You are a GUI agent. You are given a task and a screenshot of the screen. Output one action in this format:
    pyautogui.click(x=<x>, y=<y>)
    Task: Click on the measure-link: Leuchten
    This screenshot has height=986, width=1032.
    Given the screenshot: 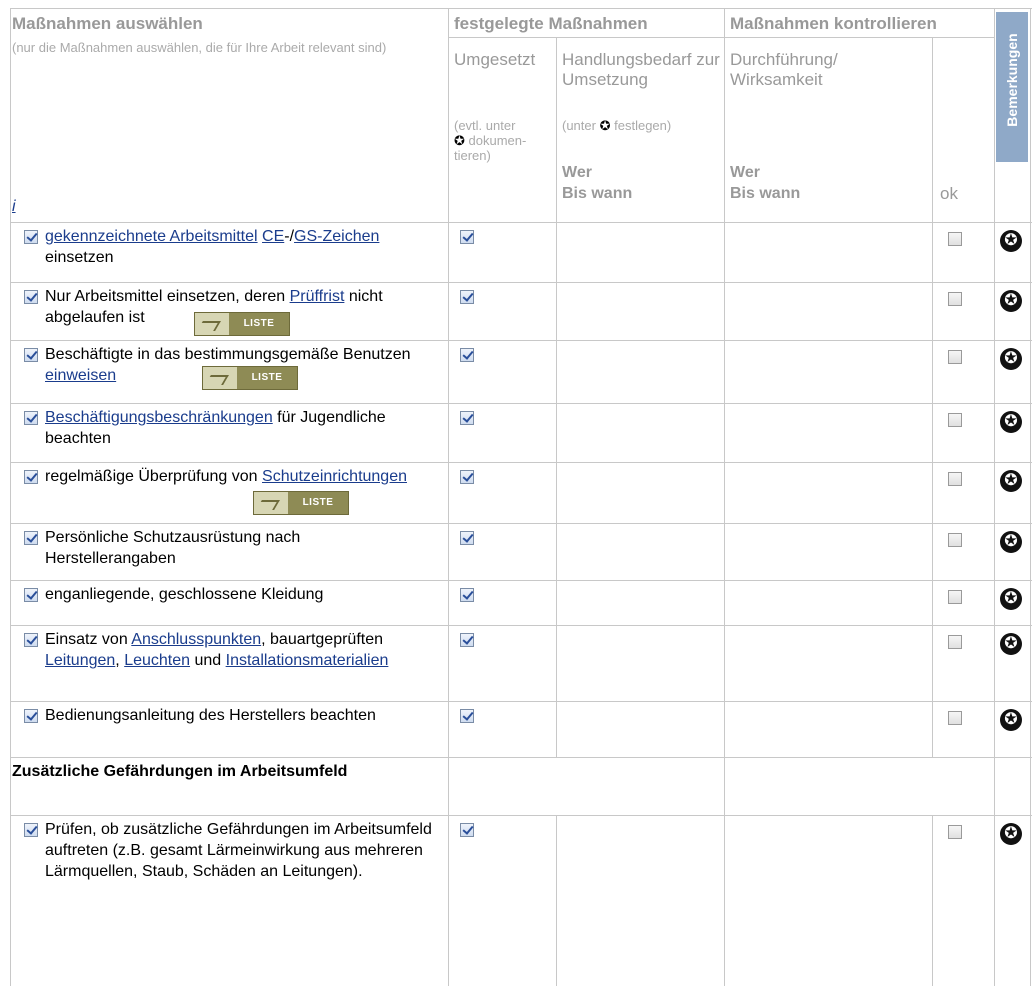 What is the action you would take?
    pyautogui.click(x=157, y=660)
    